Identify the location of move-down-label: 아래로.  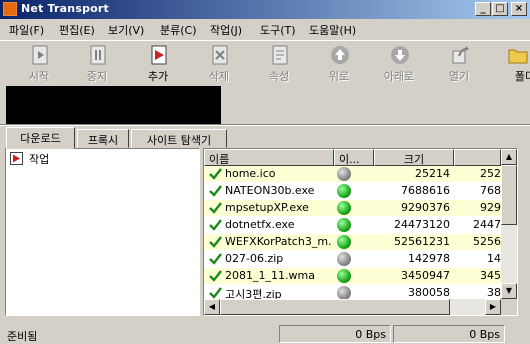
(399, 76).